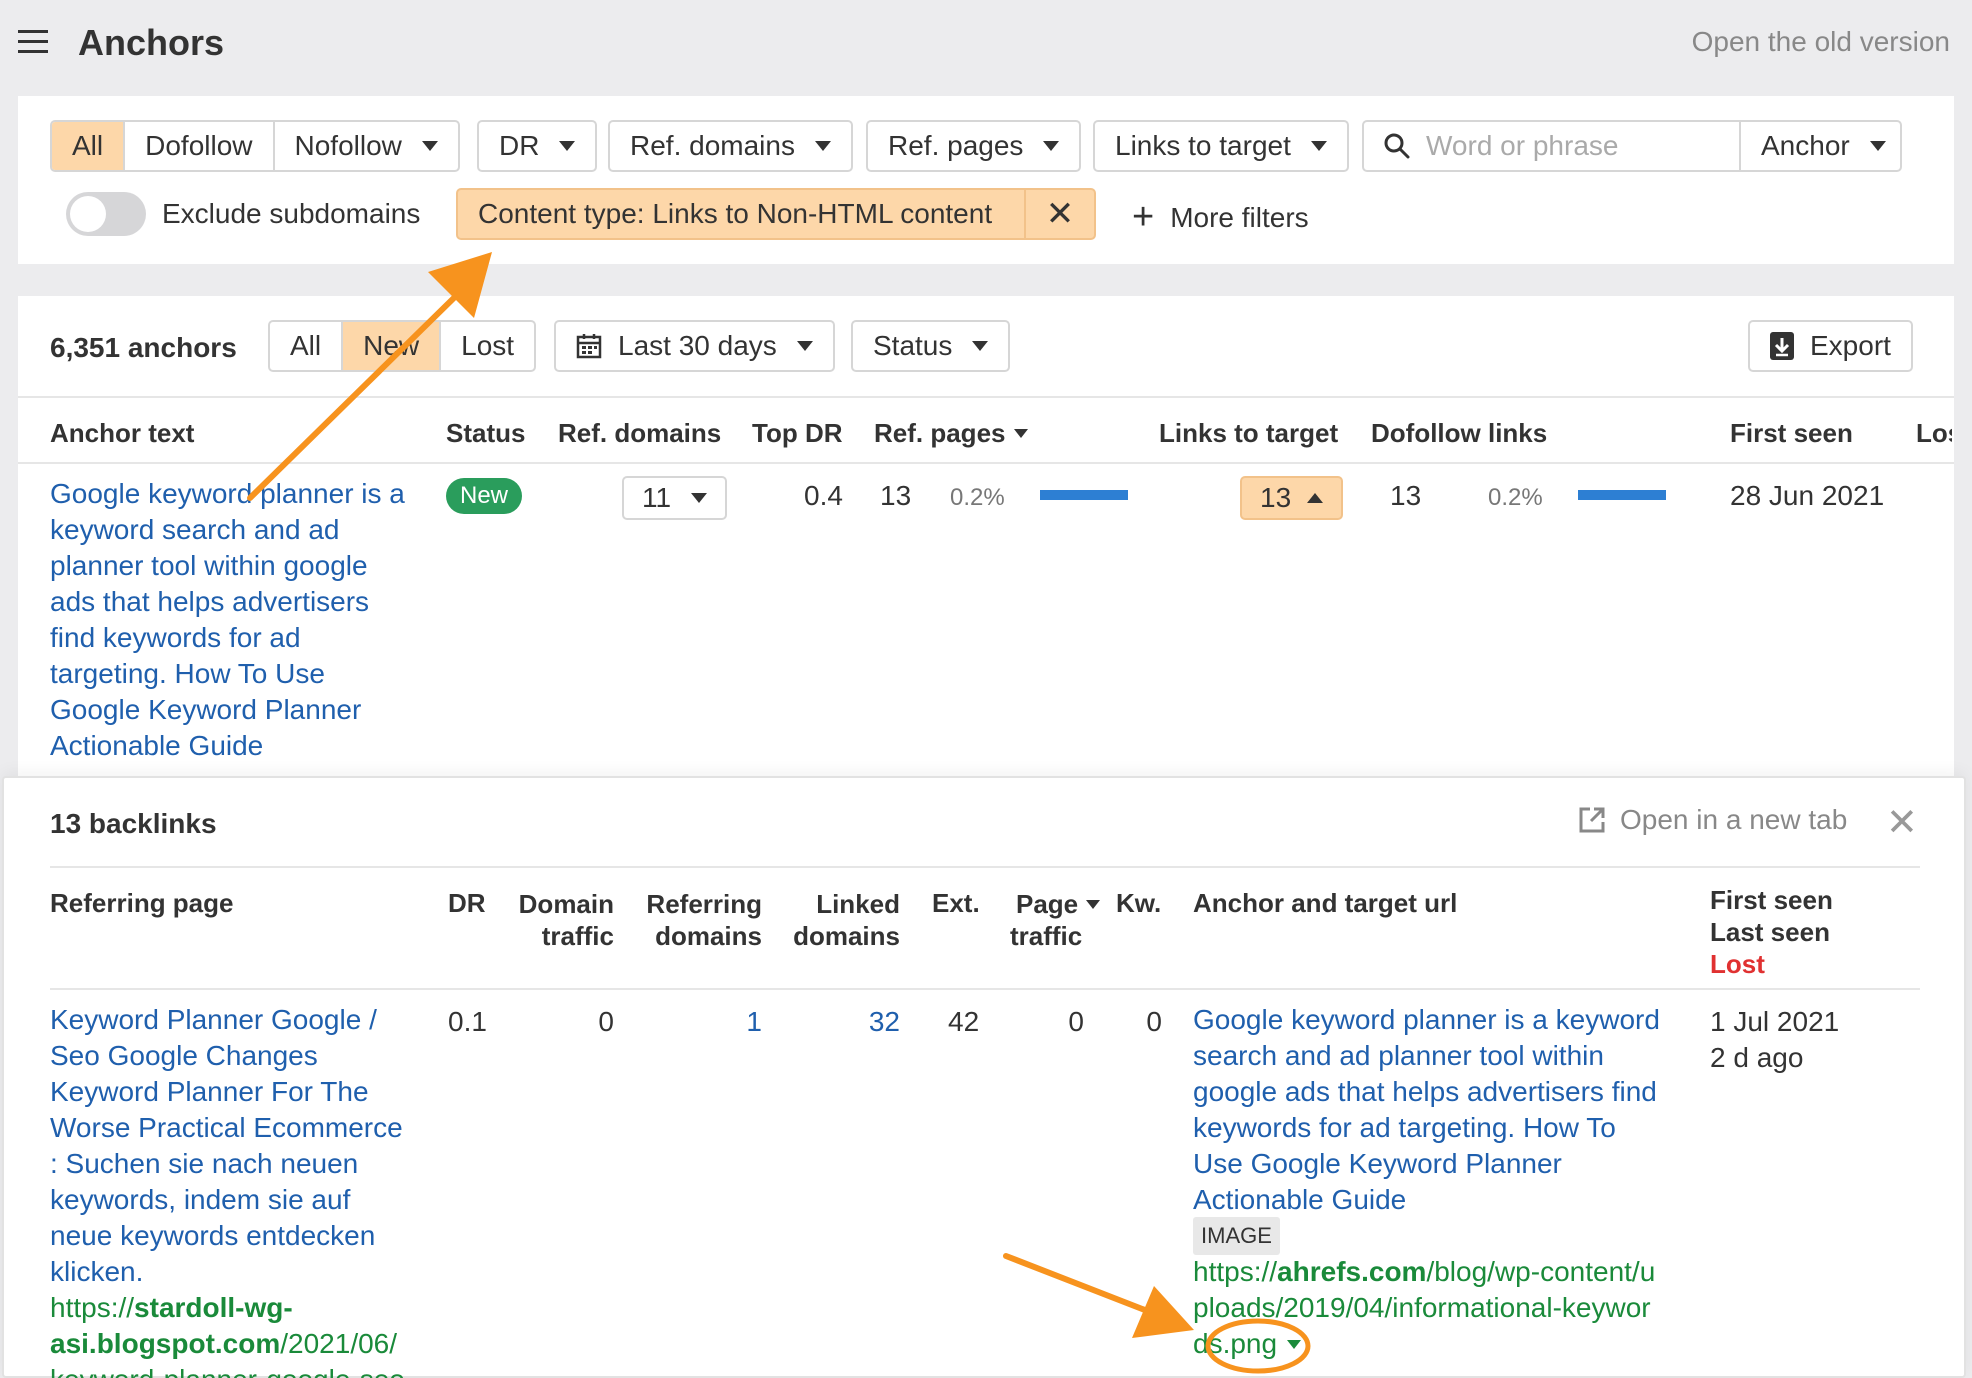  Describe the element at coordinates (1098, 1295) in the screenshot. I see `annotation-arrow-bottom` at that location.